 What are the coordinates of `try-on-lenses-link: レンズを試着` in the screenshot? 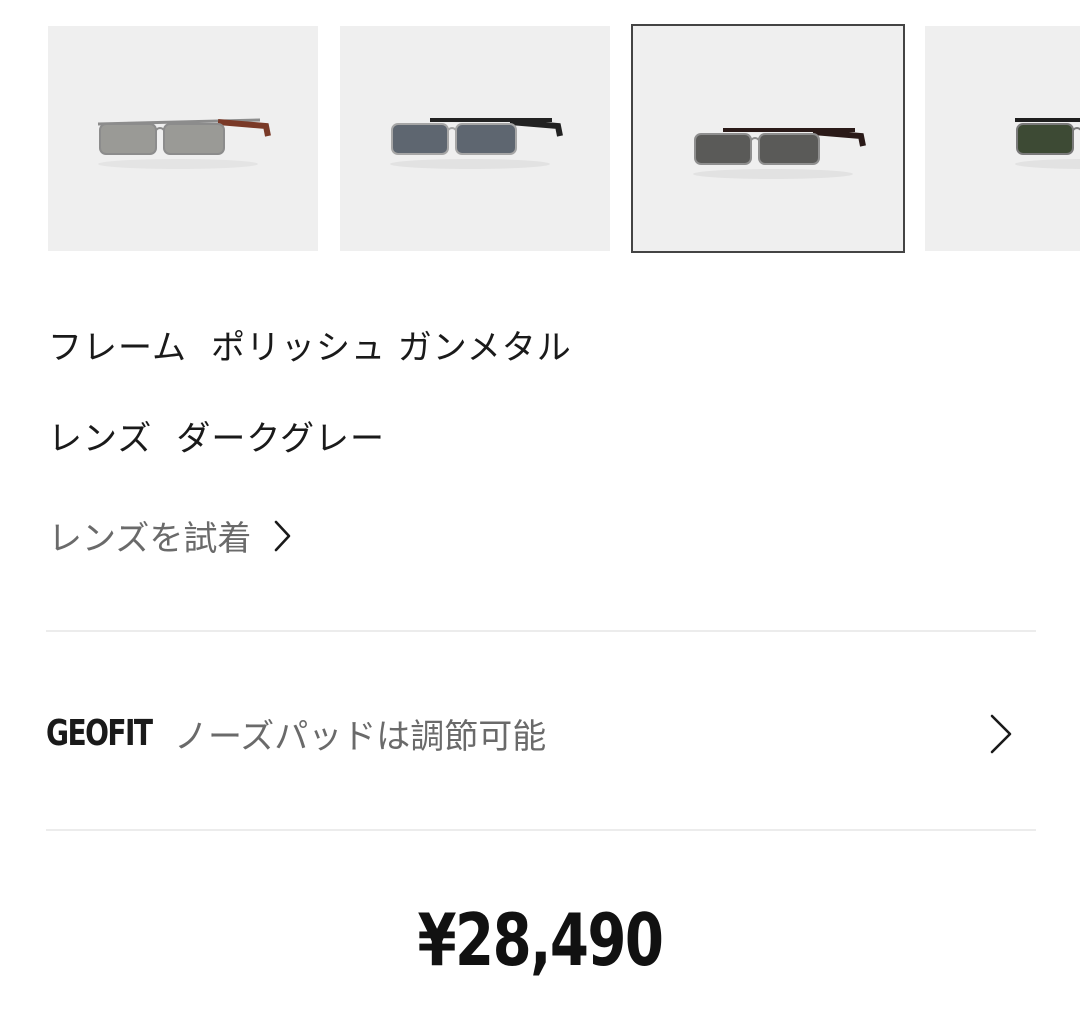 It's located at (170, 535).